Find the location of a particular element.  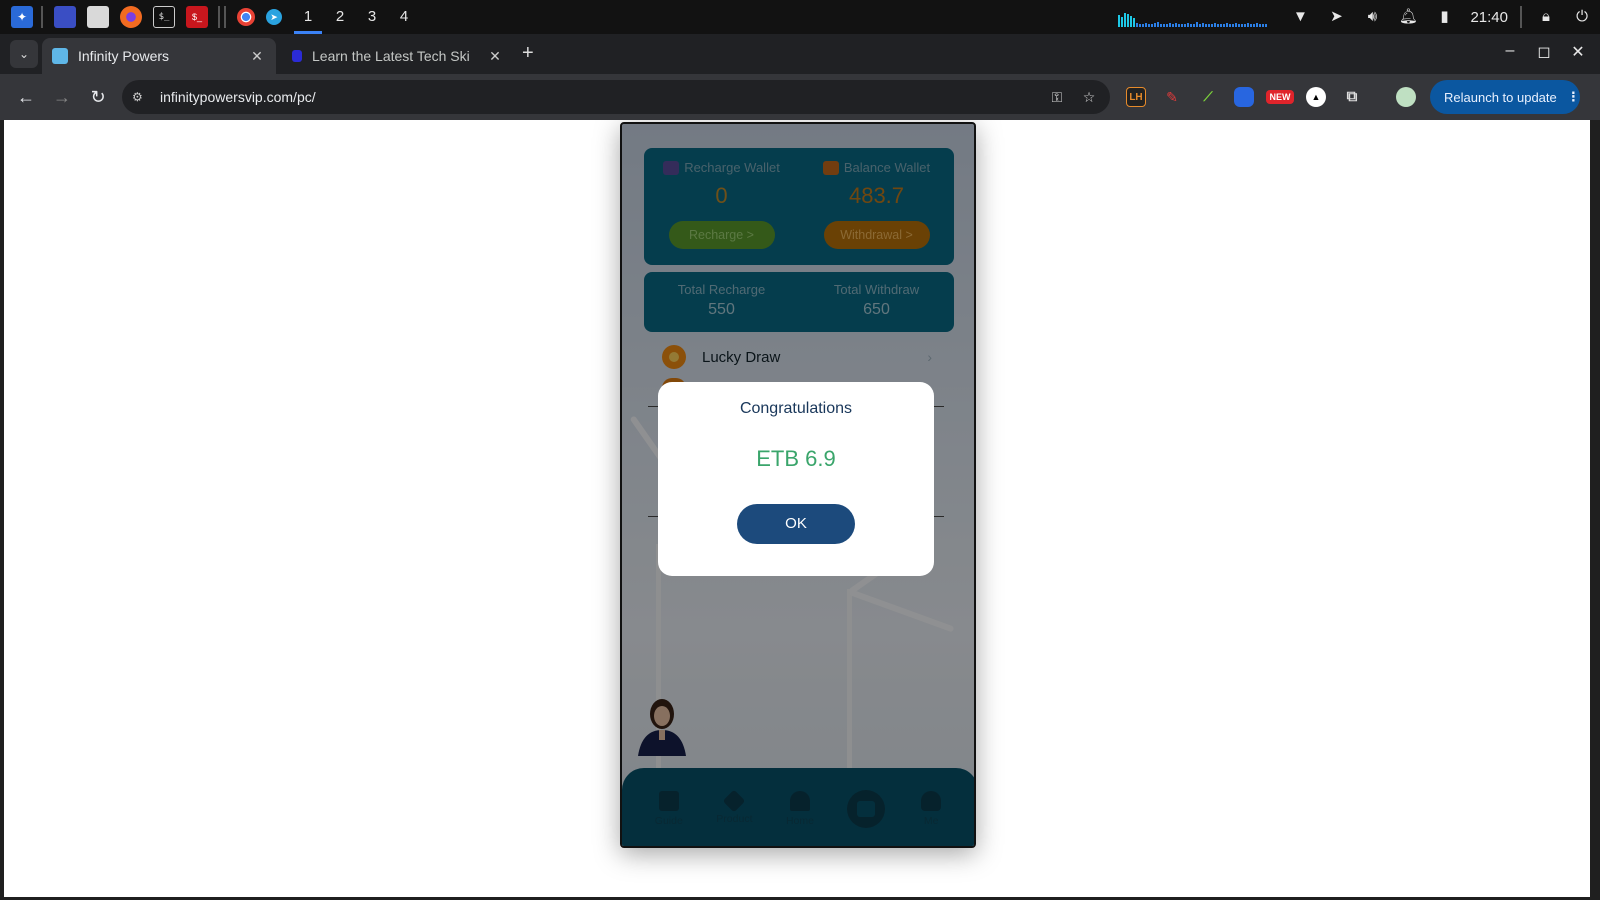

forward-icon: → is located at coordinates (62, 97).